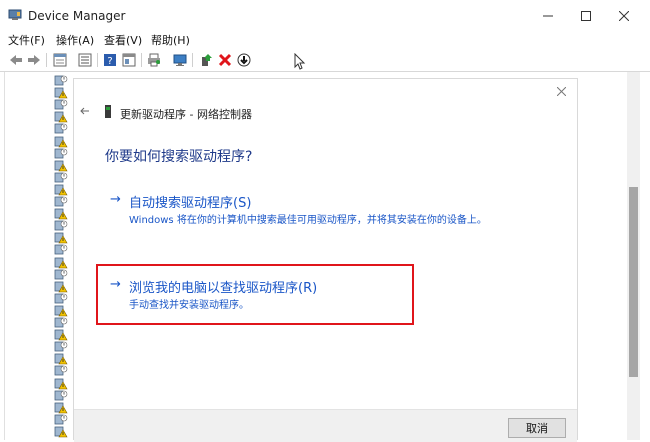 This screenshot has height=442, width=650. Describe the element at coordinates (75, 40) in the screenshot. I see `menu-action: 操作(A)` at that location.